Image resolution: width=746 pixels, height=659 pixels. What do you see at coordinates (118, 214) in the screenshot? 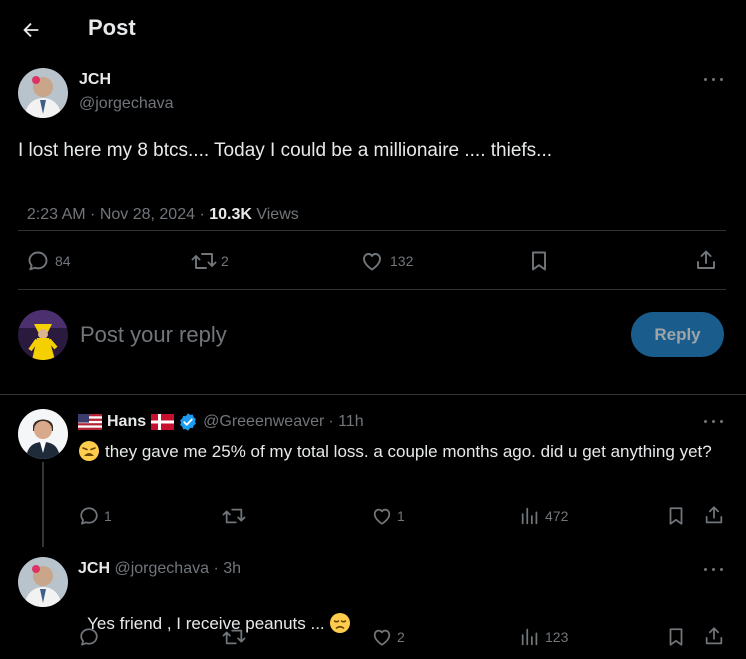
I see `post-timestamp: 2:23 AM · Nov 28, 2024 ·` at bounding box center [118, 214].